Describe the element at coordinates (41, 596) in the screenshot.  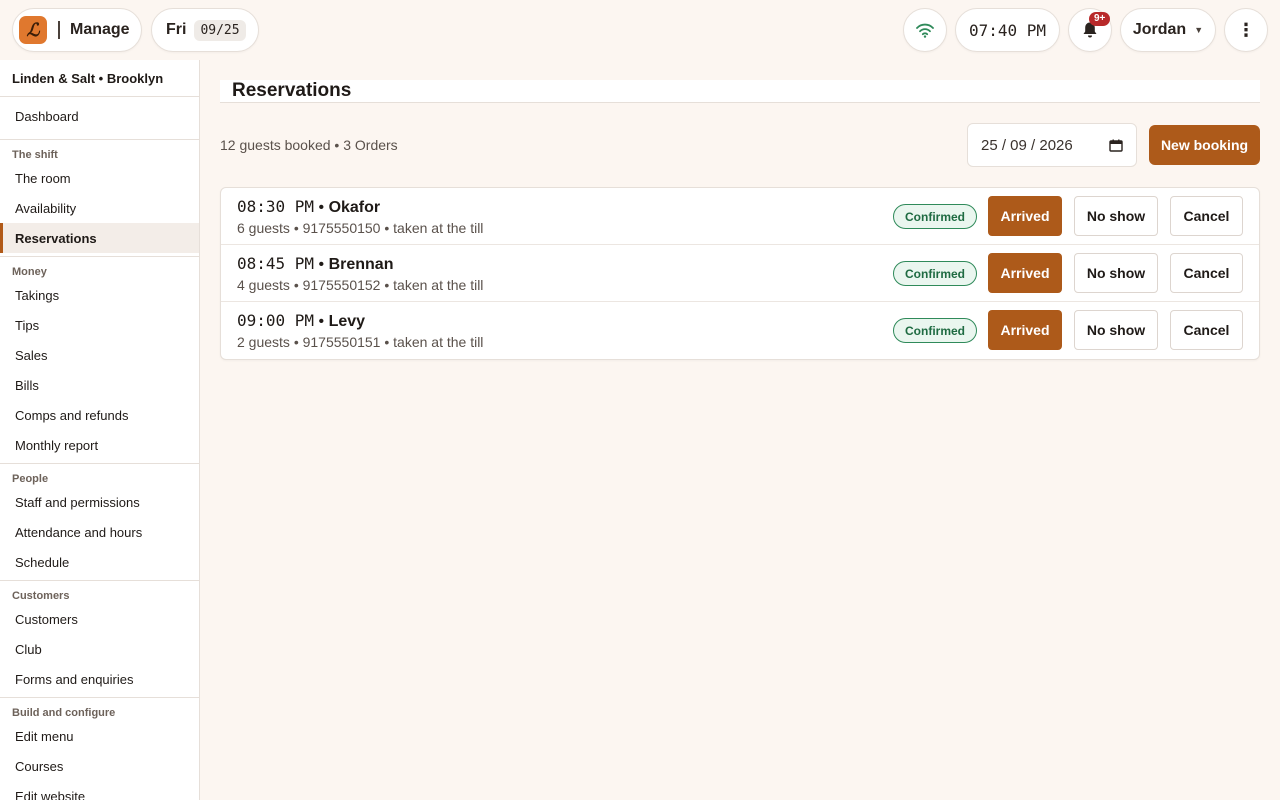
I see `group-heading: Customers` at that location.